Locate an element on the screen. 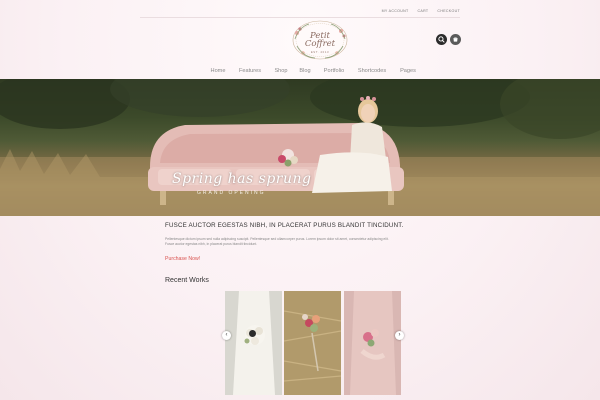  utility-divider is located at coordinates (300, 17).